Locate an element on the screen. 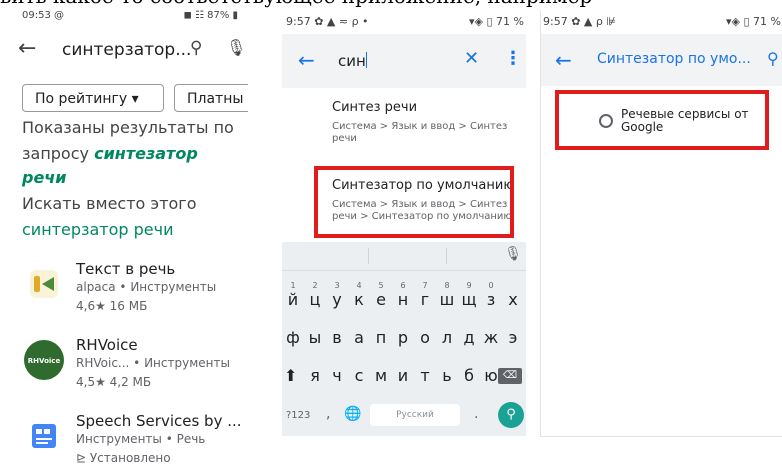  close-icon: ✕ is located at coordinates (471, 58).